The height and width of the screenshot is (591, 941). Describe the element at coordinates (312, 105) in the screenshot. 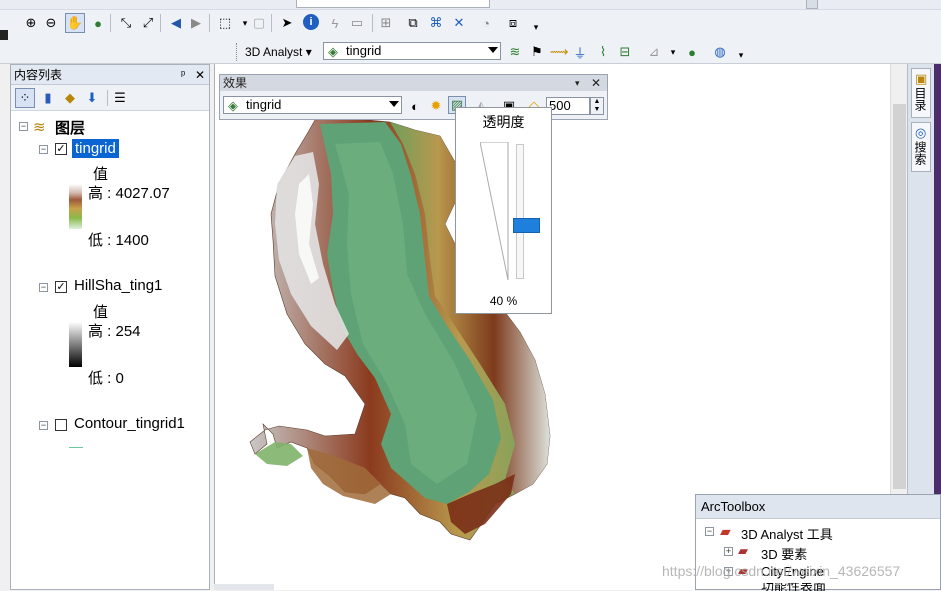

I see `effects-layer-dropdown: ◈ tingrid` at that location.